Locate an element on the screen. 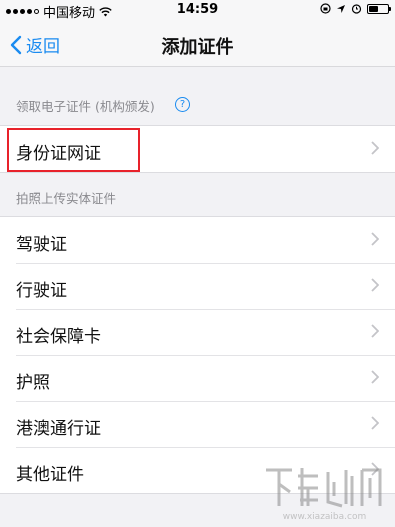 The height and width of the screenshot is (527, 395). list-item-drivers-license: 驾驶证 is located at coordinates (197, 240).